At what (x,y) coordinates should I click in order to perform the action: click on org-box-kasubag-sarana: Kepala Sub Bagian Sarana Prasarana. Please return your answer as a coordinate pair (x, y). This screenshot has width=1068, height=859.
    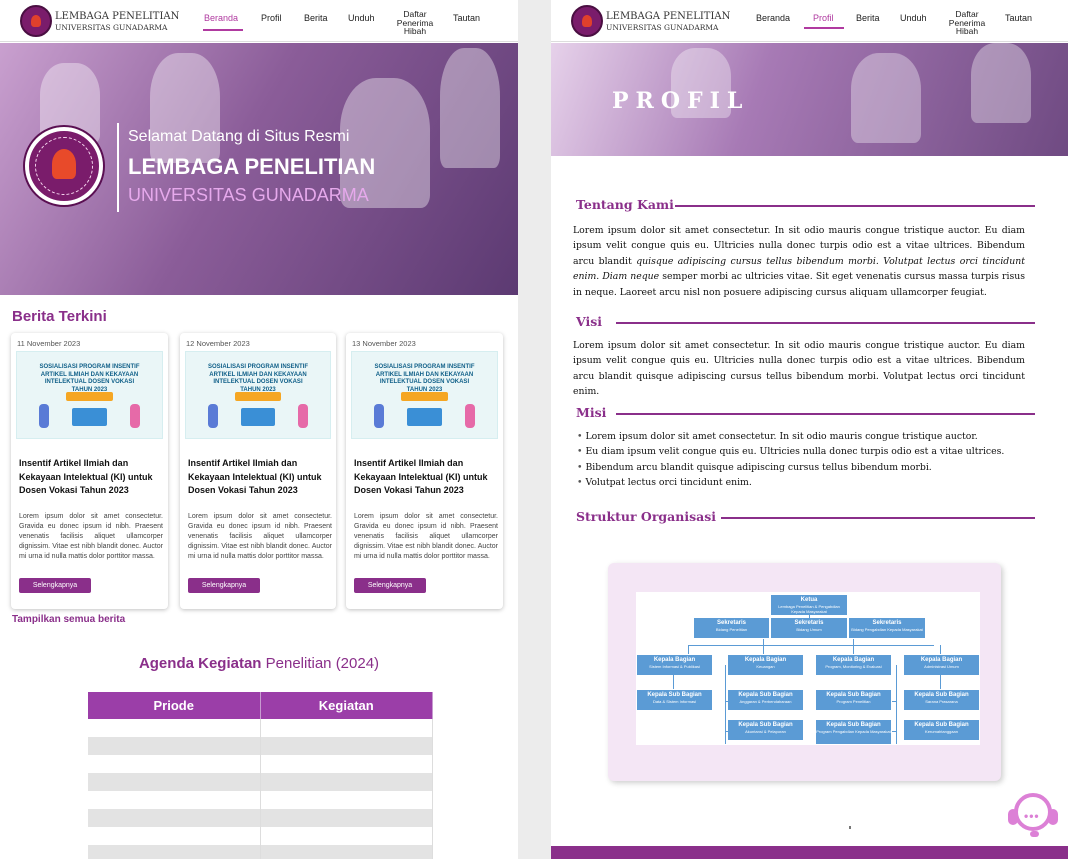
    Looking at the image, I should click on (941, 700).